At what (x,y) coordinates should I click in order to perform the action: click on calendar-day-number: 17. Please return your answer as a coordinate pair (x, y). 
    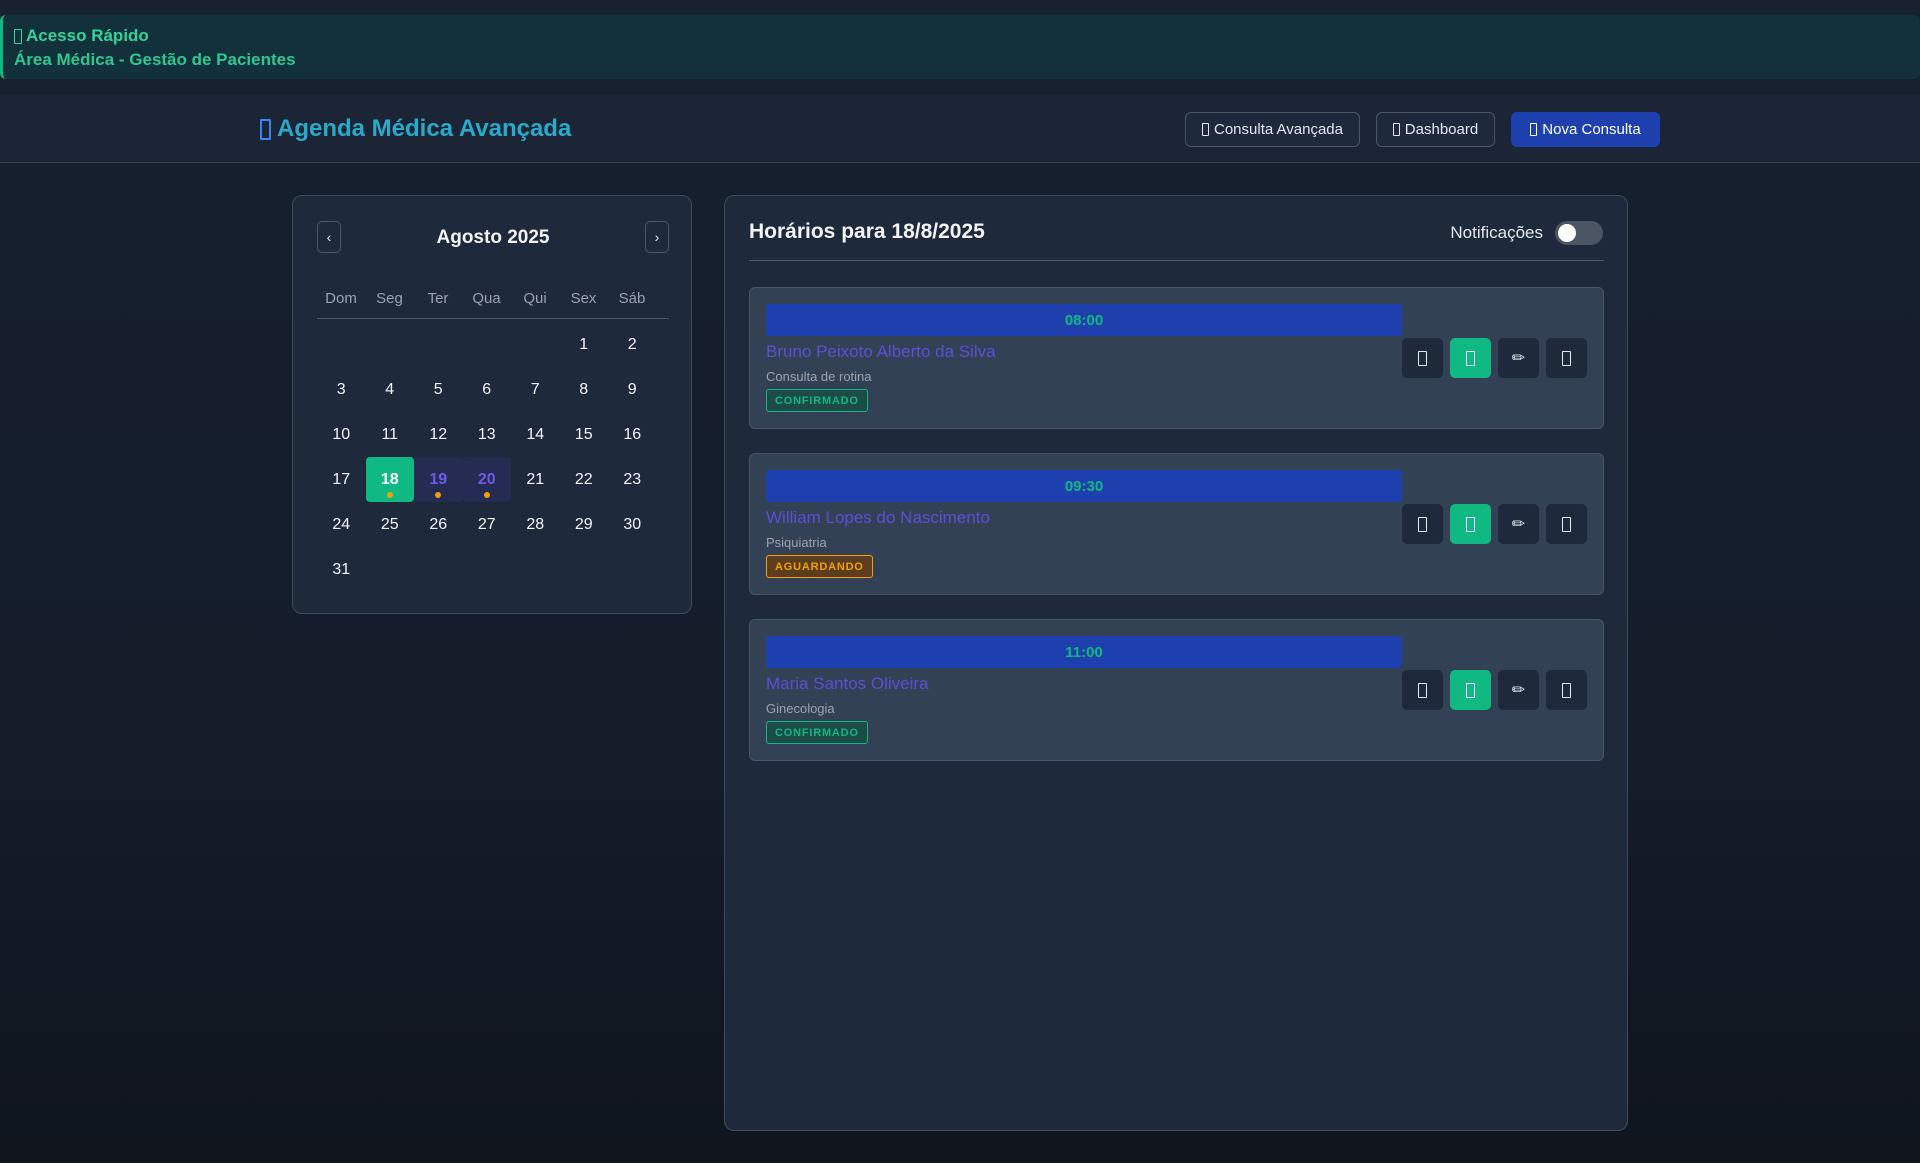
    Looking at the image, I should click on (341, 479).